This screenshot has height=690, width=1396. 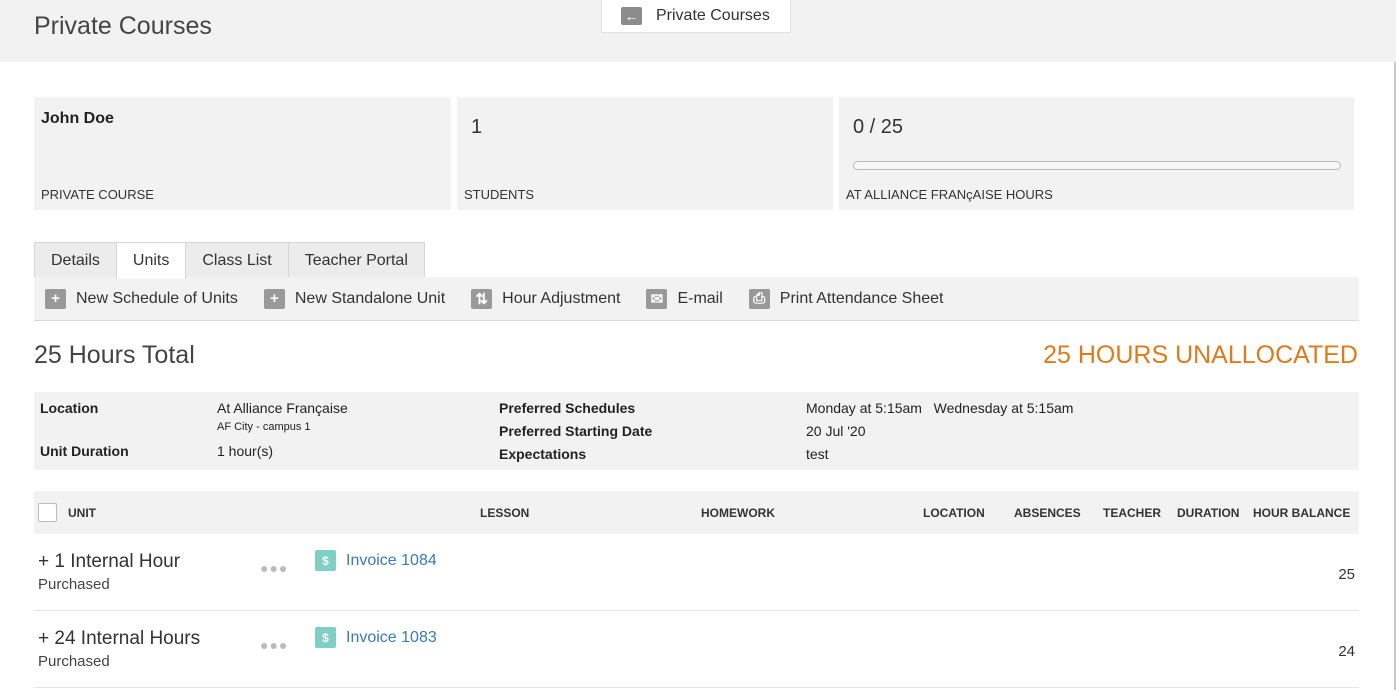 I want to click on email-label: E-mail, so click(x=700, y=298).